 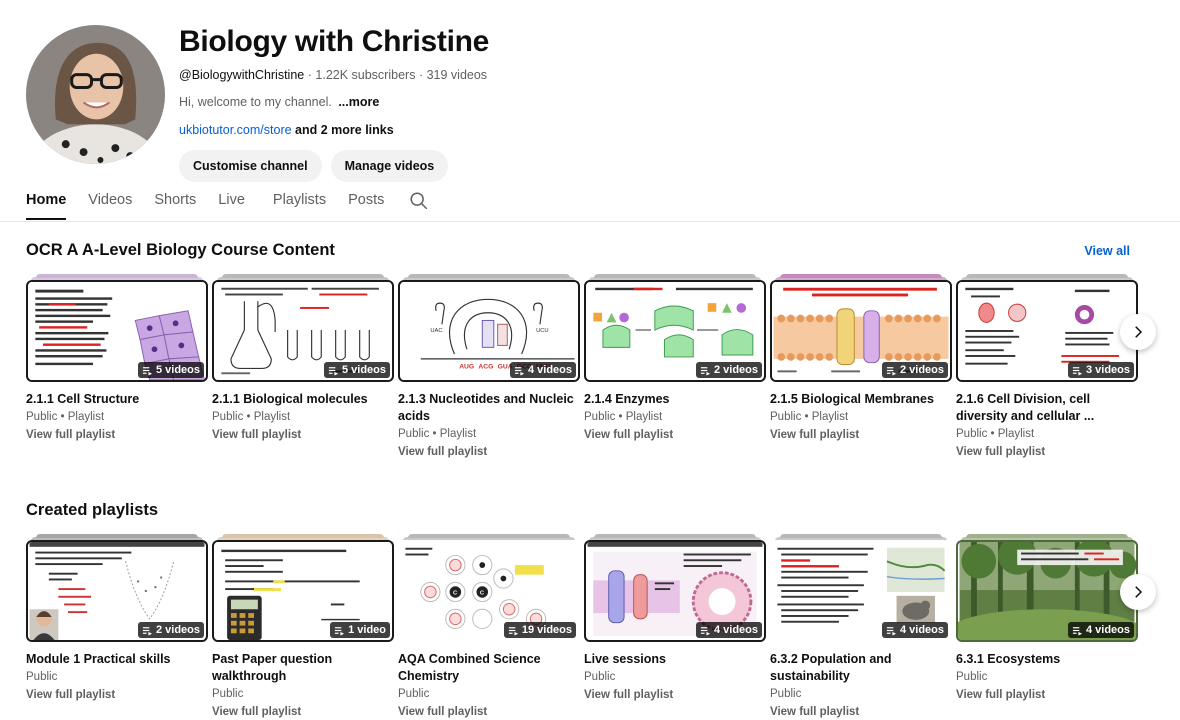 I want to click on playlist-thumbnail: AUGACGGUAGCGUUU UACUCU 4 videos, so click(x=489, y=328).